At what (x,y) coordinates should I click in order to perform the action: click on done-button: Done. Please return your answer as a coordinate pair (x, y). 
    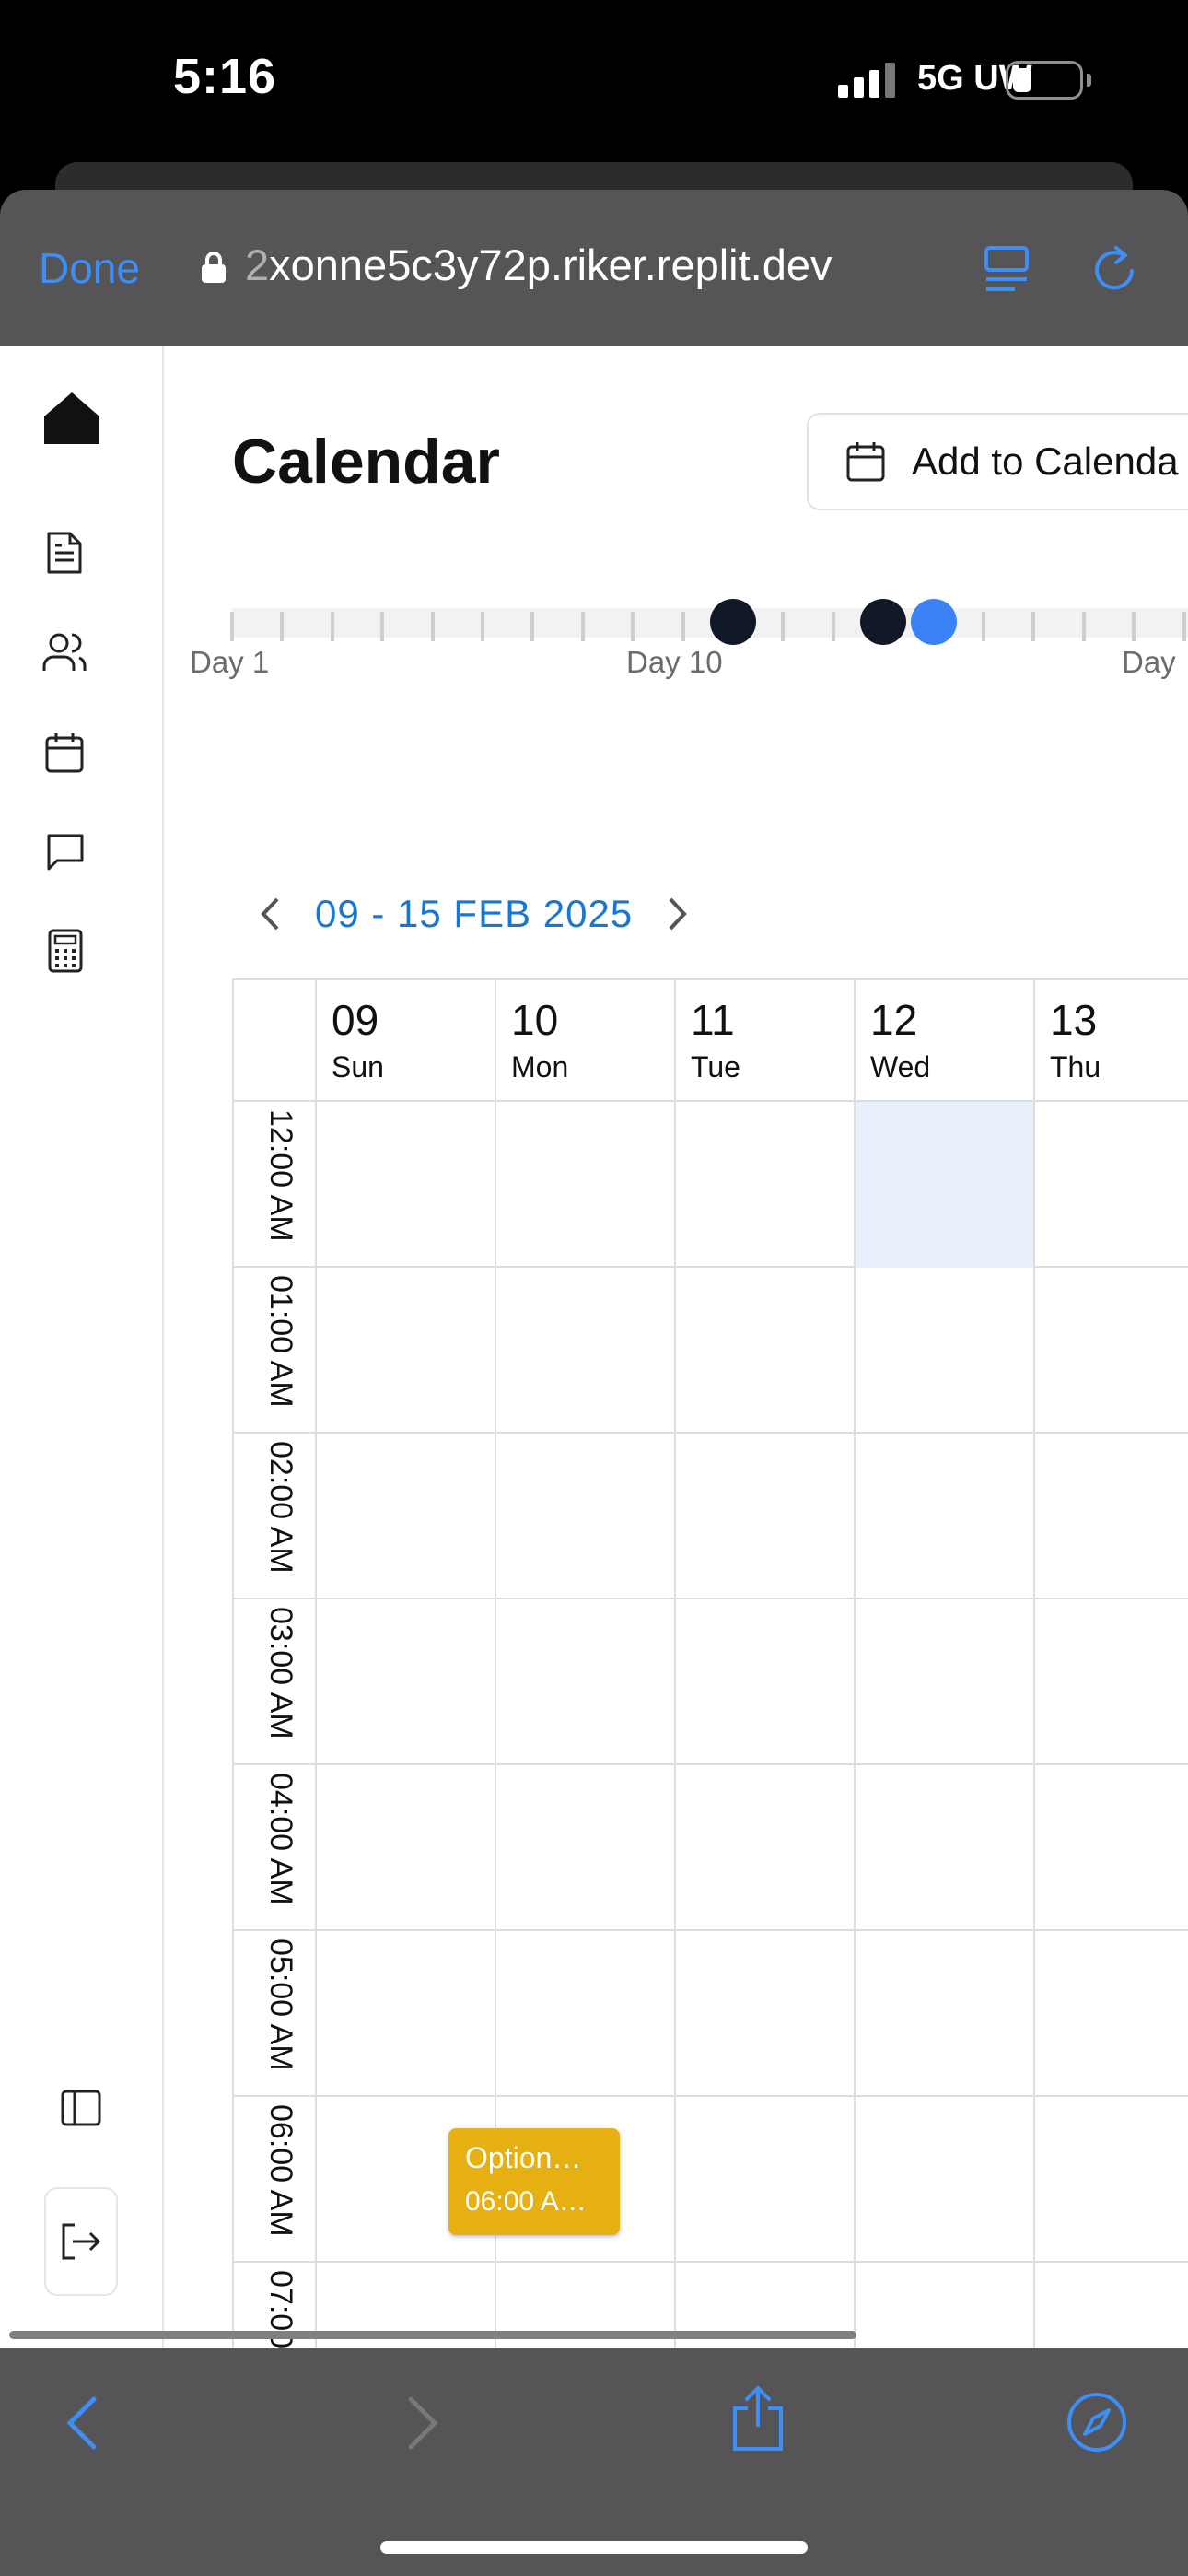
    Looking at the image, I should click on (89, 268).